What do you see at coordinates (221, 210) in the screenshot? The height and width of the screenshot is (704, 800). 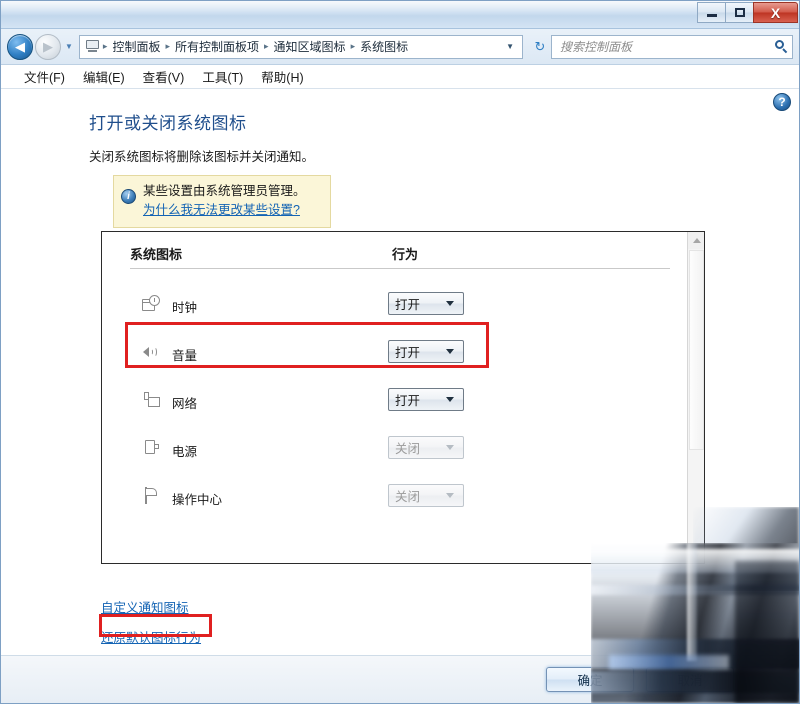 I see `why-cant-change-link: 为什么我无法更改某些设置?` at bounding box center [221, 210].